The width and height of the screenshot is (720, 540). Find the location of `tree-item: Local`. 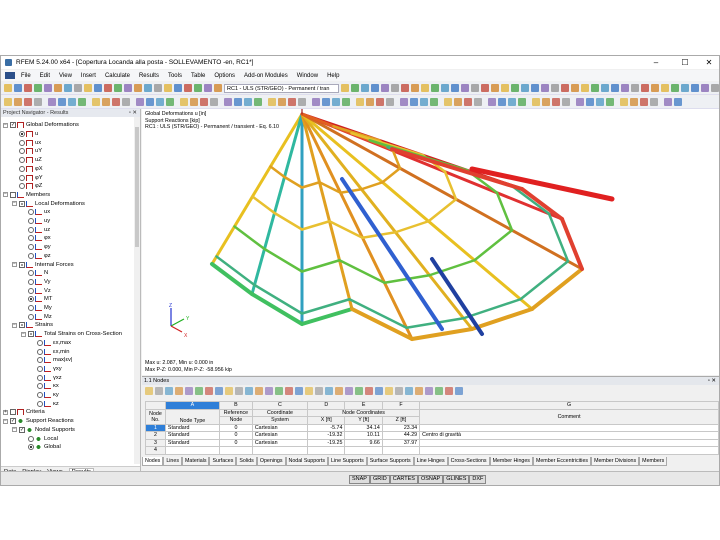

tree-item: Local is located at coordinates (39, 438).